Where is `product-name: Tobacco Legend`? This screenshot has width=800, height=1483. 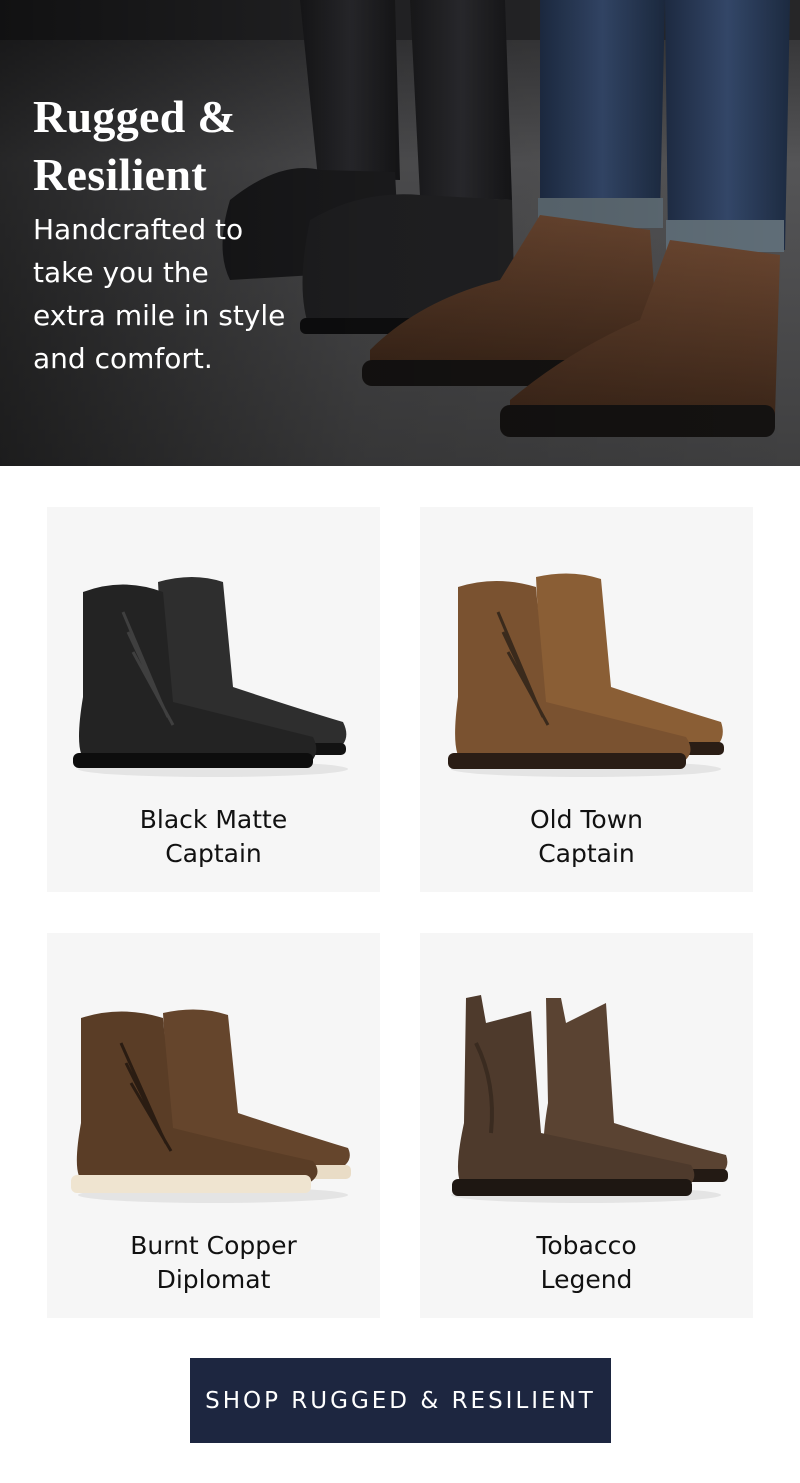
product-name: Tobacco Legend is located at coordinates (586, 1263).